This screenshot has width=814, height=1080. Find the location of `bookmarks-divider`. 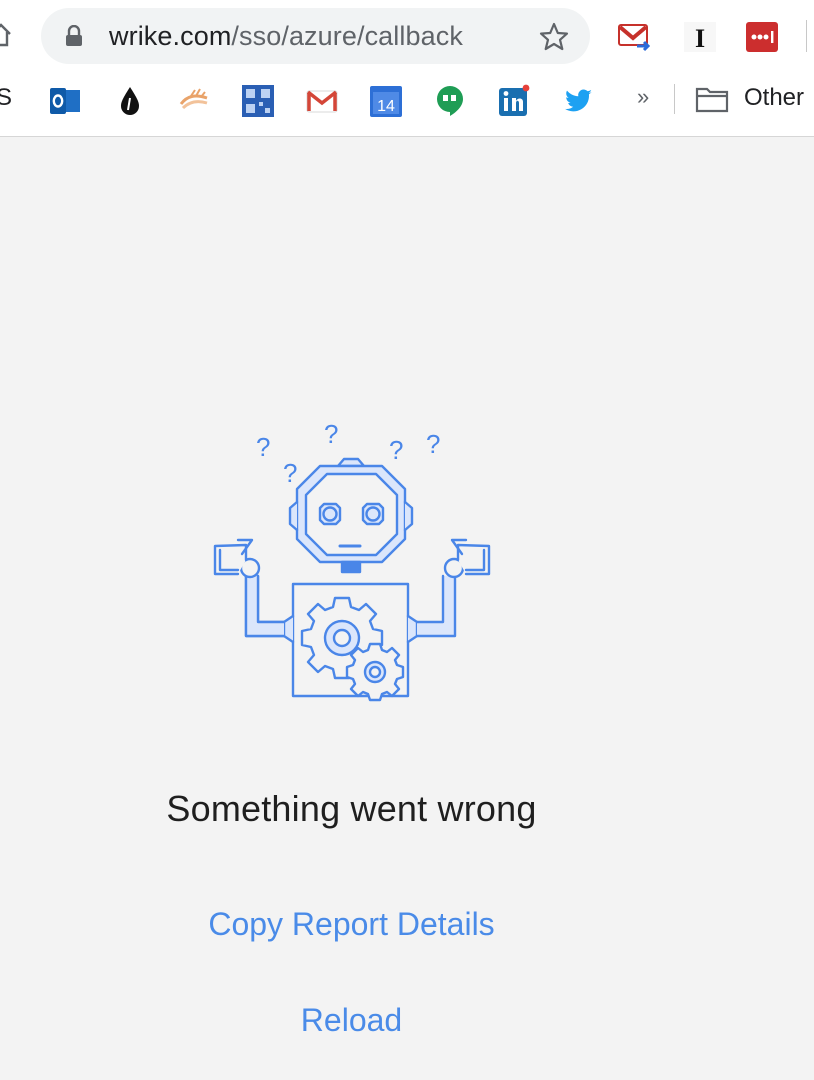

bookmarks-divider is located at coordinates (674, 99).